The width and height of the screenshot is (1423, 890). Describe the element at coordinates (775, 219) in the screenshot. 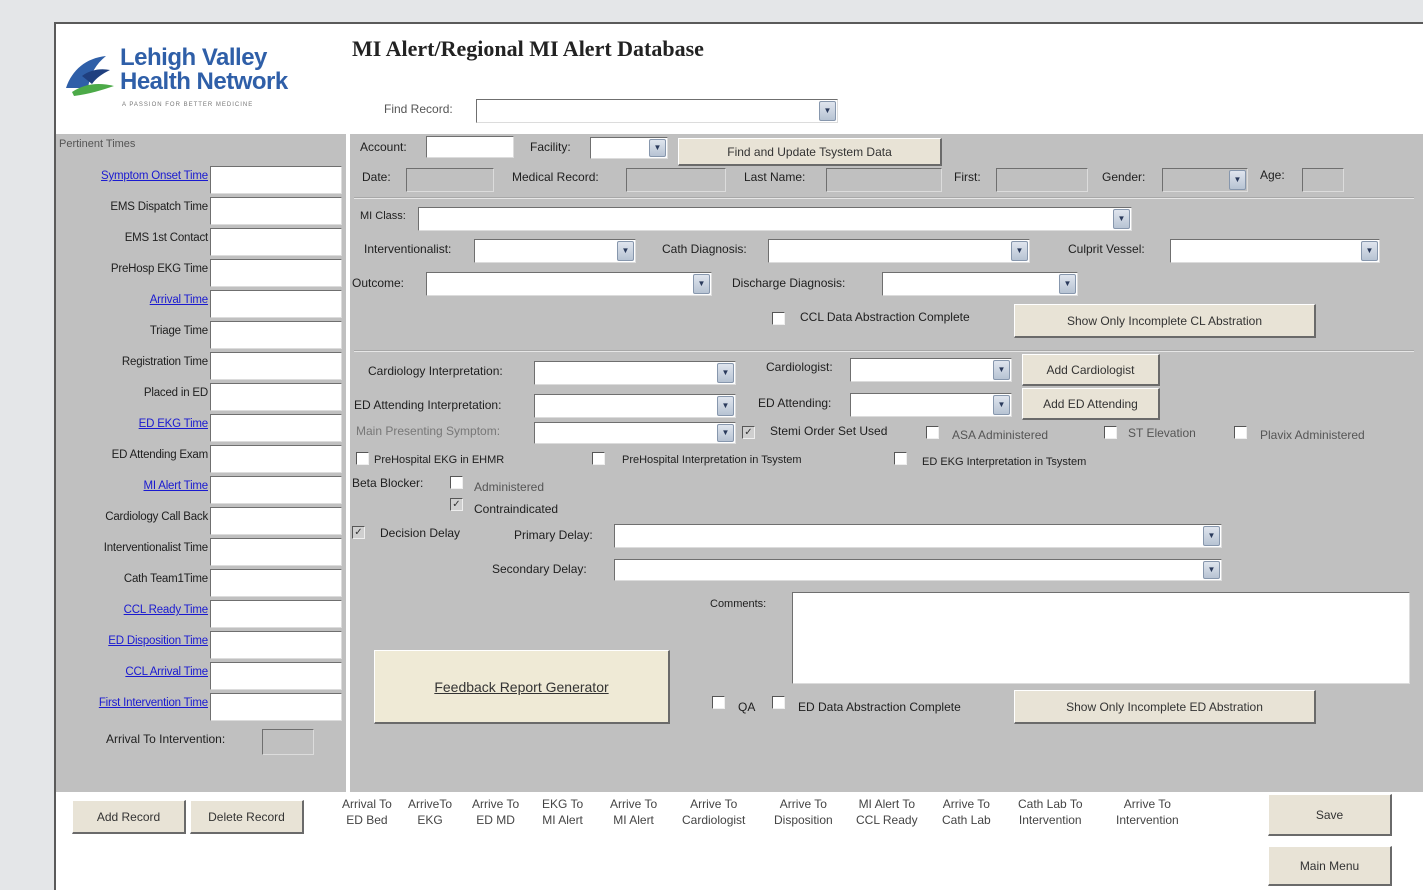

I see `mi-class-combo: ▼` at that location.